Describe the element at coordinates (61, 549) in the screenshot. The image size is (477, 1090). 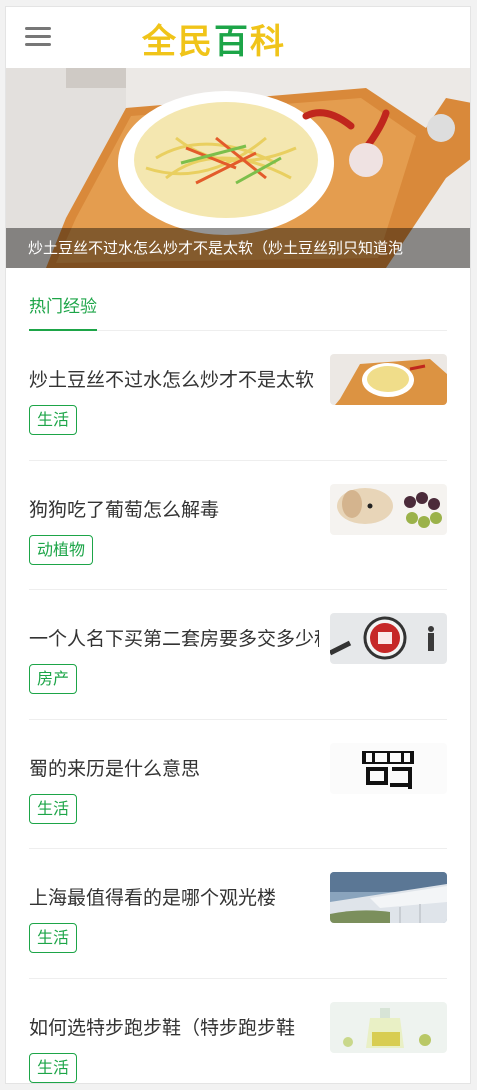
I see `category-tag: 动植物` at that location.